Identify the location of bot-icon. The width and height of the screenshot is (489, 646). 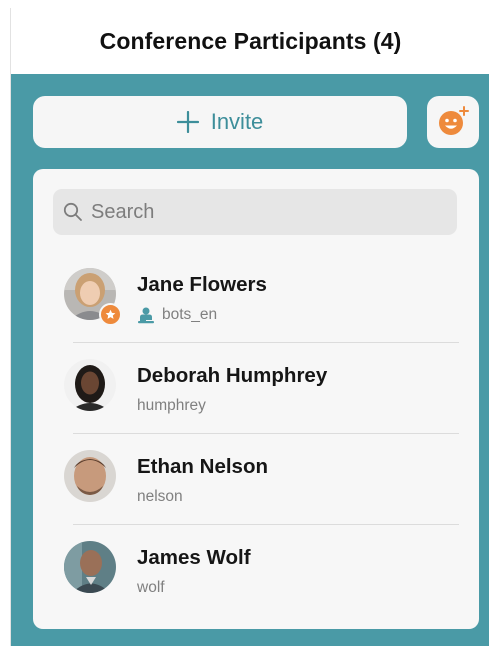
(146, 315).